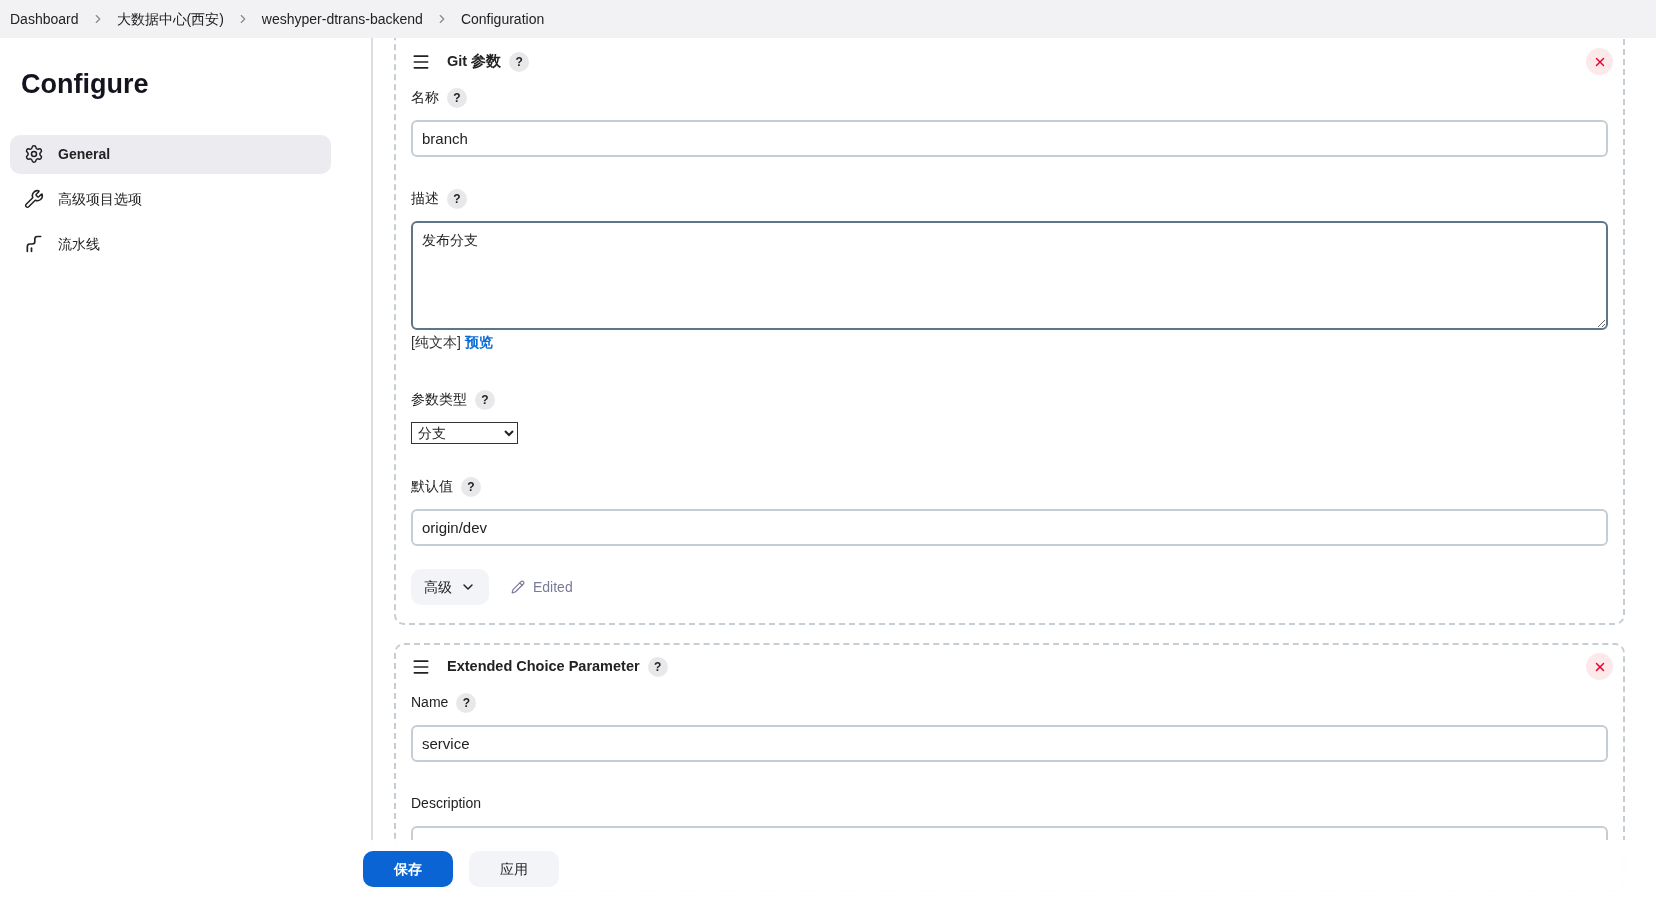 The image size is (1656, 898). I want to click on preview-link: 预览, so click(478, 342).